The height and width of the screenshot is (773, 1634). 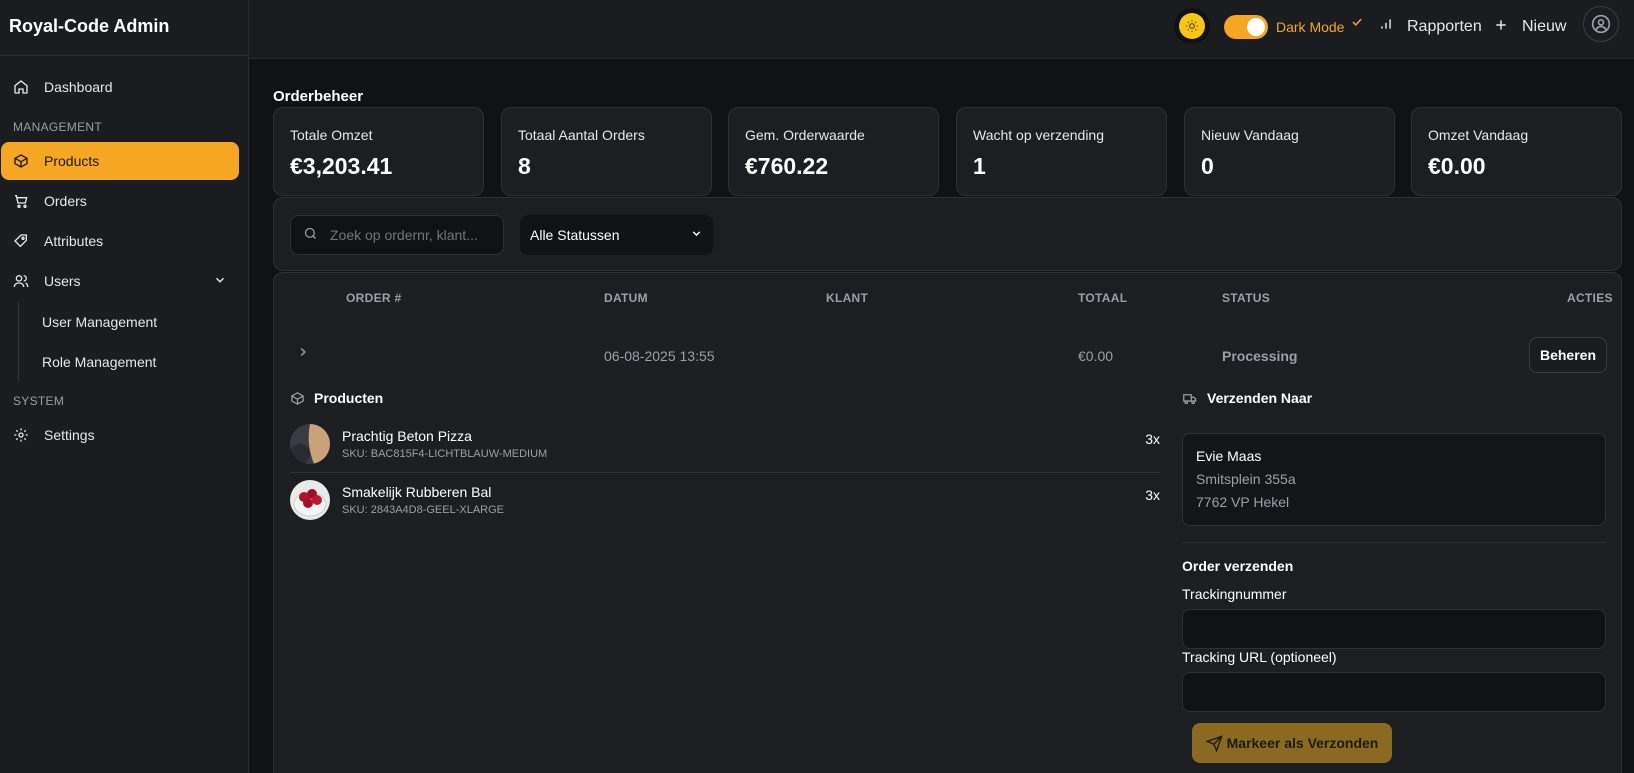 I want to click on column-header-date: DATUM, so click(x=626, y=298).